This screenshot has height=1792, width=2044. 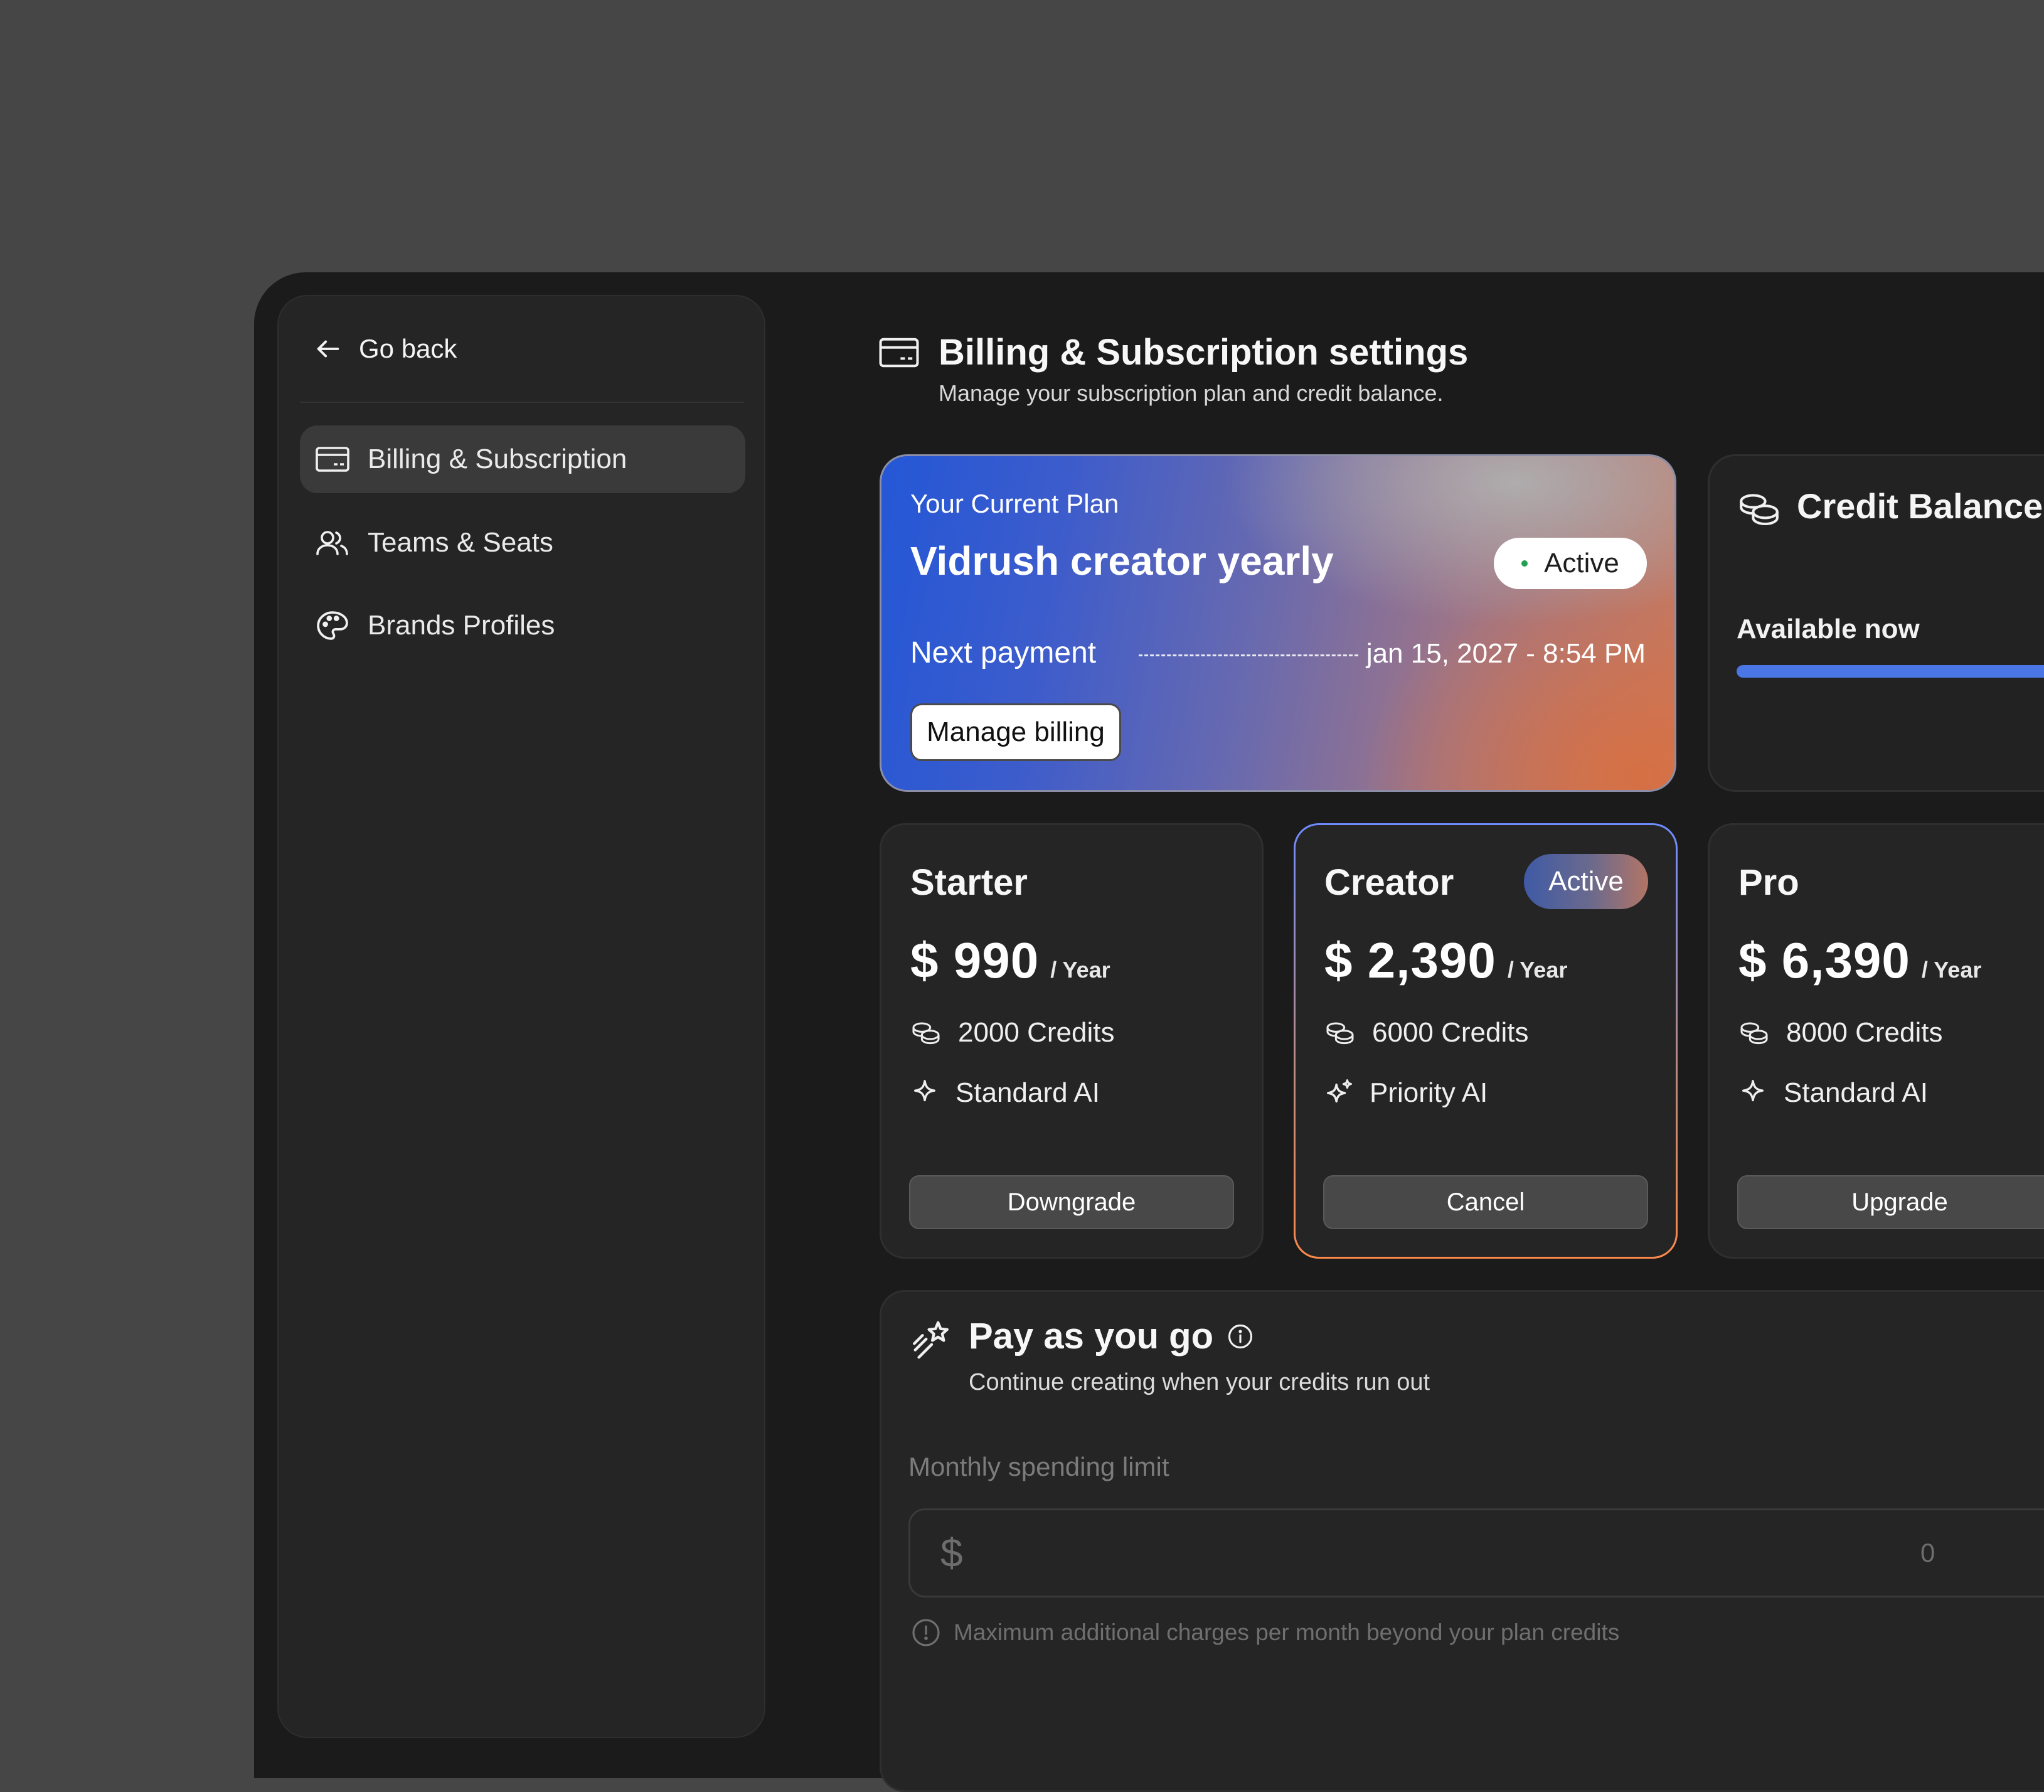 I want to click on page-title: Billing & Subscription settings, so click(x=1204, y=352).